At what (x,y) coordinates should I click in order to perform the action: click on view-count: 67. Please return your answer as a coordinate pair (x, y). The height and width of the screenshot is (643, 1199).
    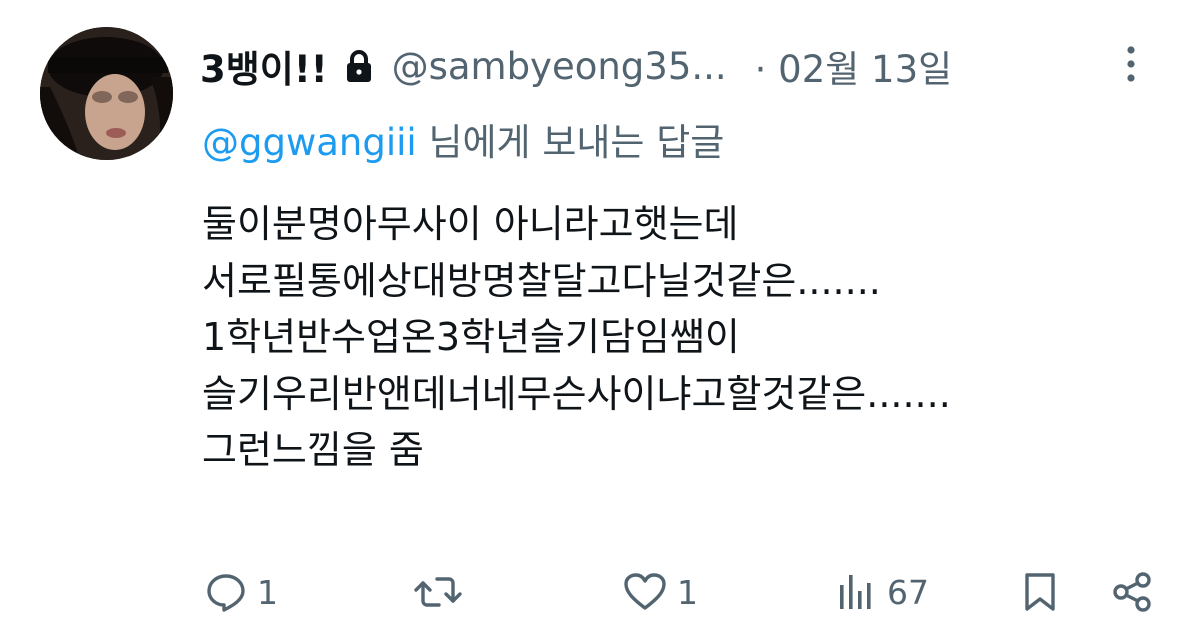
    Looking at the image, I should click on (908, 592).